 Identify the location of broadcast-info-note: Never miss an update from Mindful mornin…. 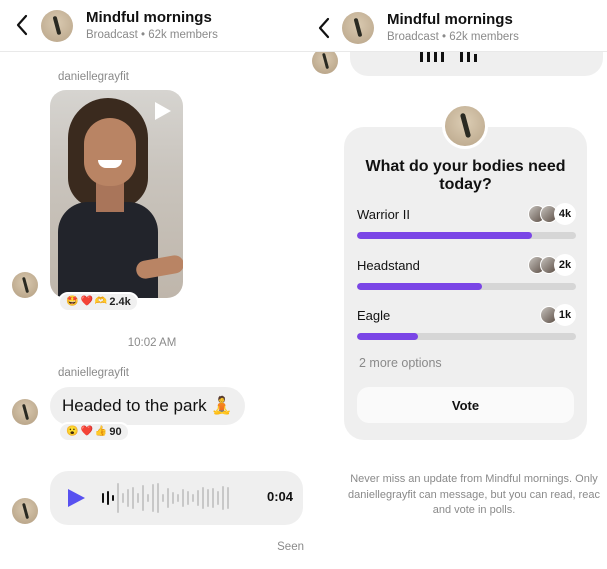
(474, 494).